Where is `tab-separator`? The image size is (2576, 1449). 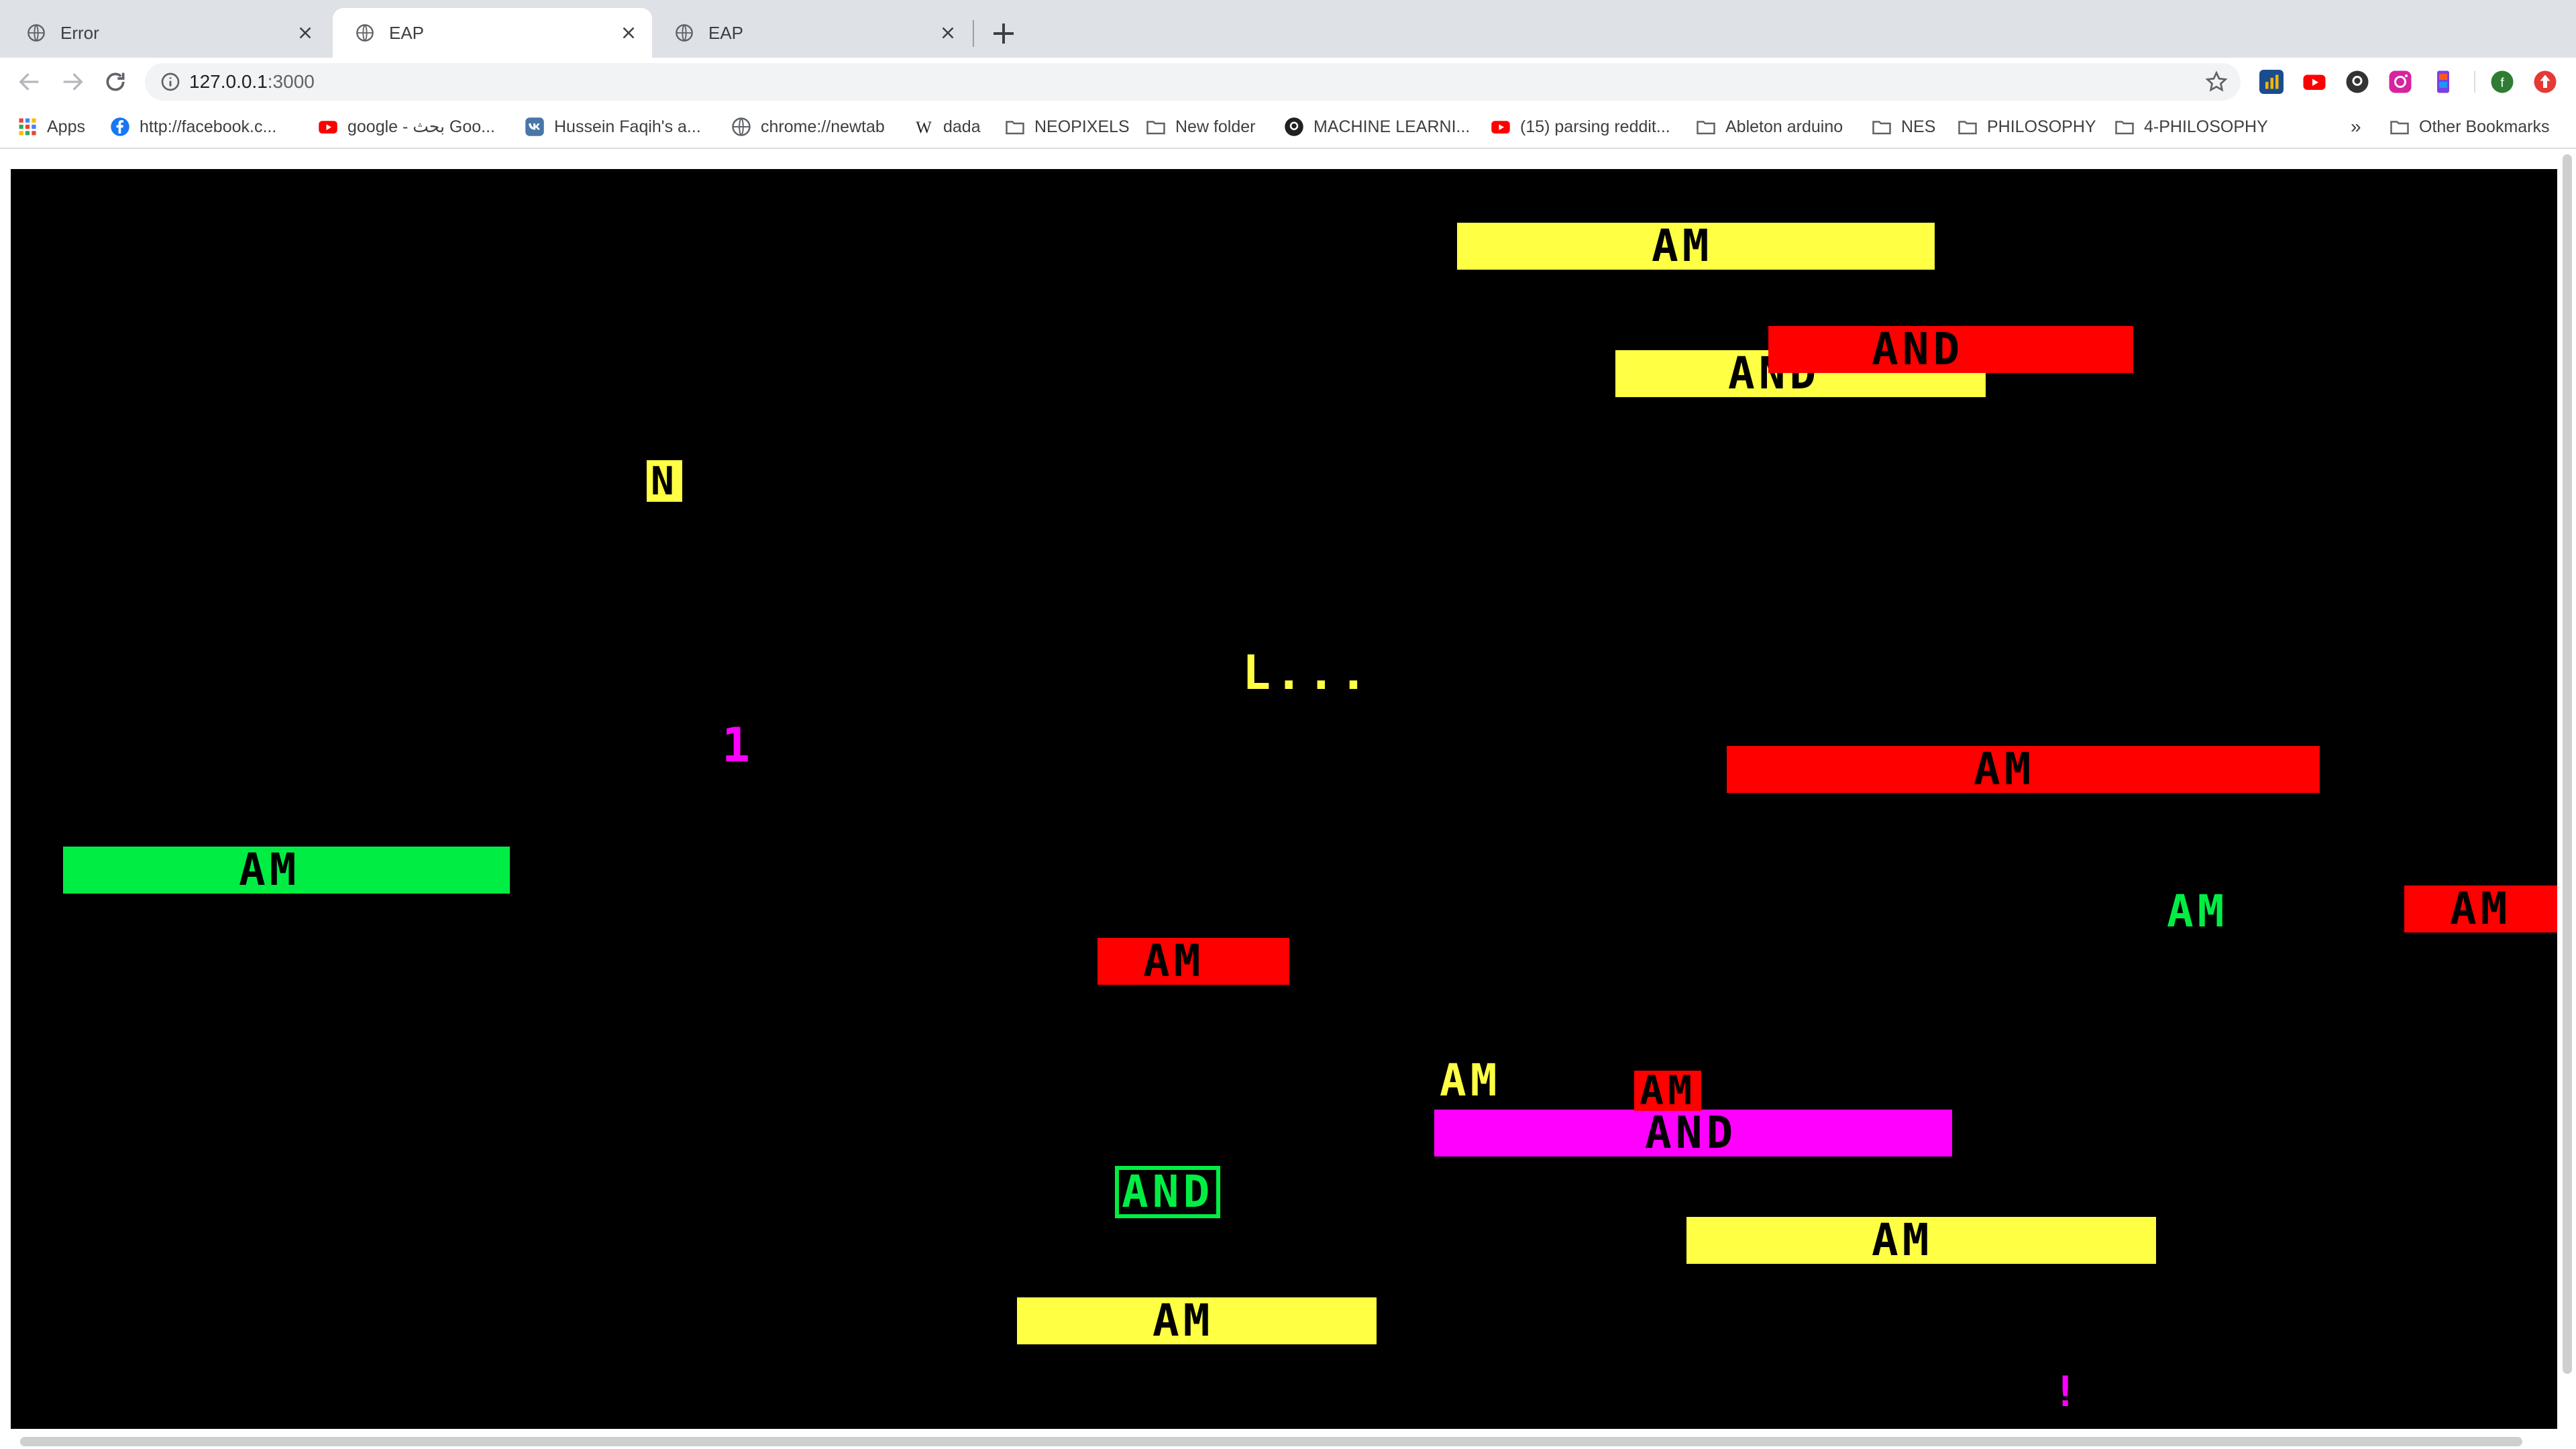
tab-separator is located at coordinates (973, 33).